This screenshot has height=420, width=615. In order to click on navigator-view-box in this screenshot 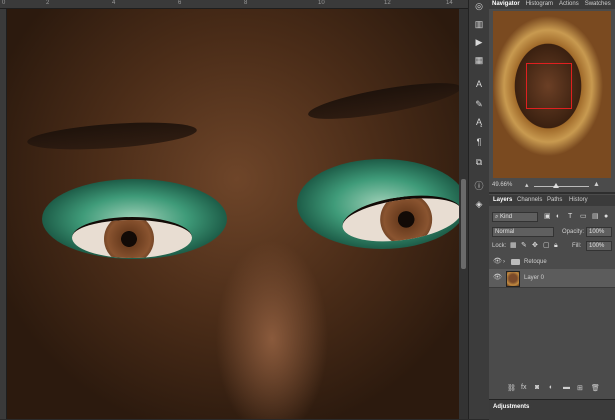, I will do `click(549, 86)`.